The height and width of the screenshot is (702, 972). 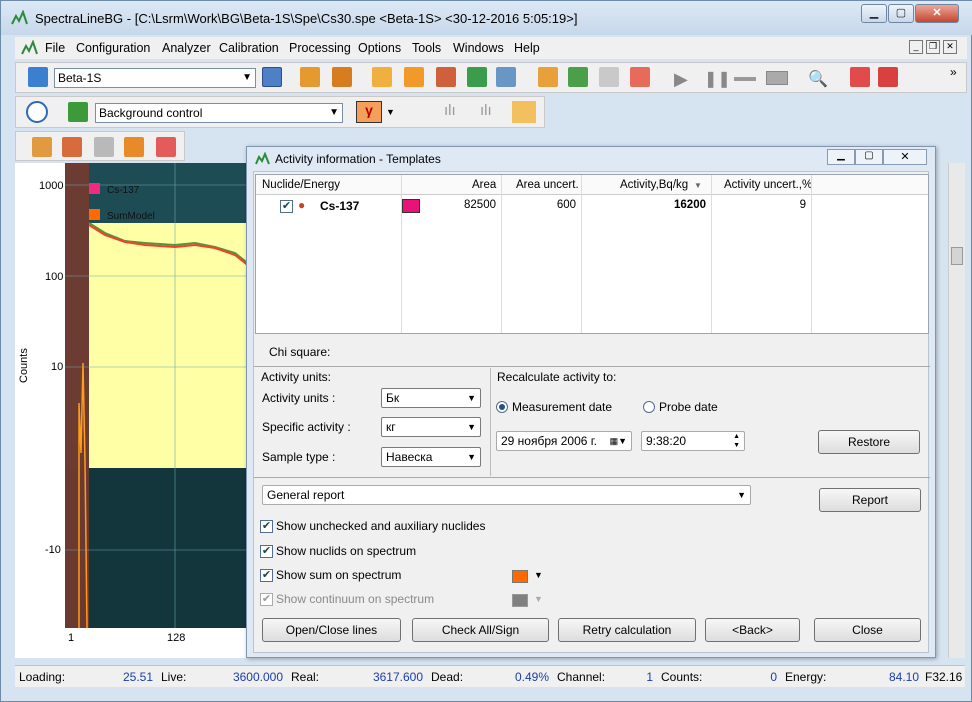 What do you see at coordinates (342, 77) in the screenshot?
I see `save-spectrum-icon` at bounding box center [342, 77].